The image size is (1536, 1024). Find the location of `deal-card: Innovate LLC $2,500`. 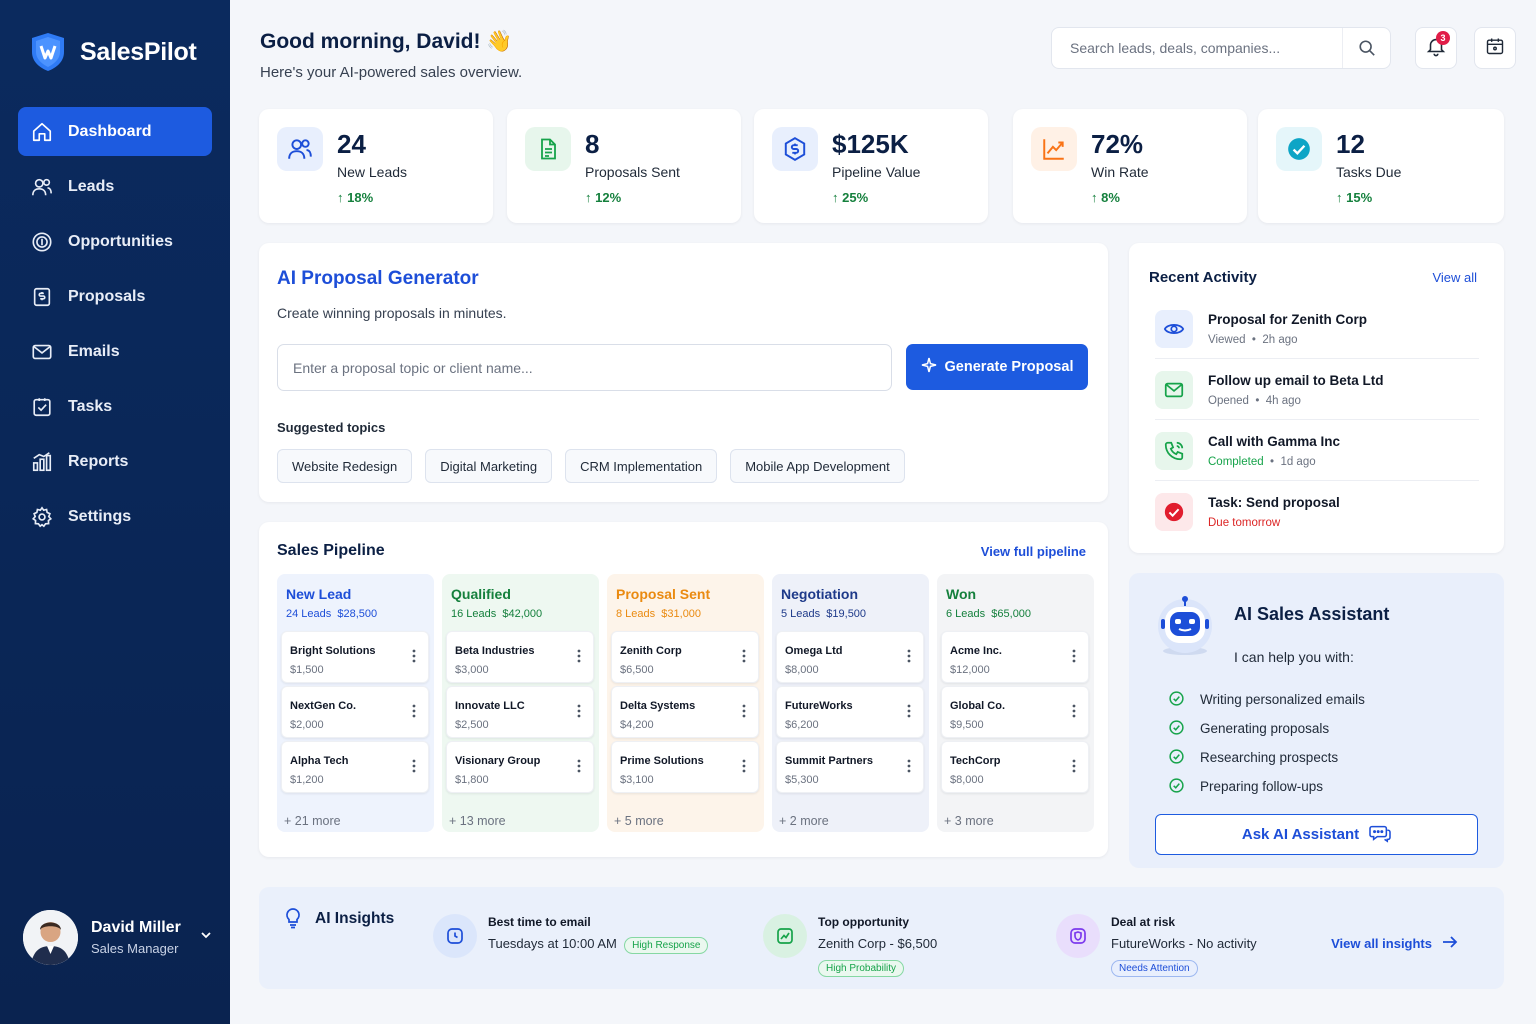

deal-card: Innovate LLC $2,500 is located at coordinates (520, 712).